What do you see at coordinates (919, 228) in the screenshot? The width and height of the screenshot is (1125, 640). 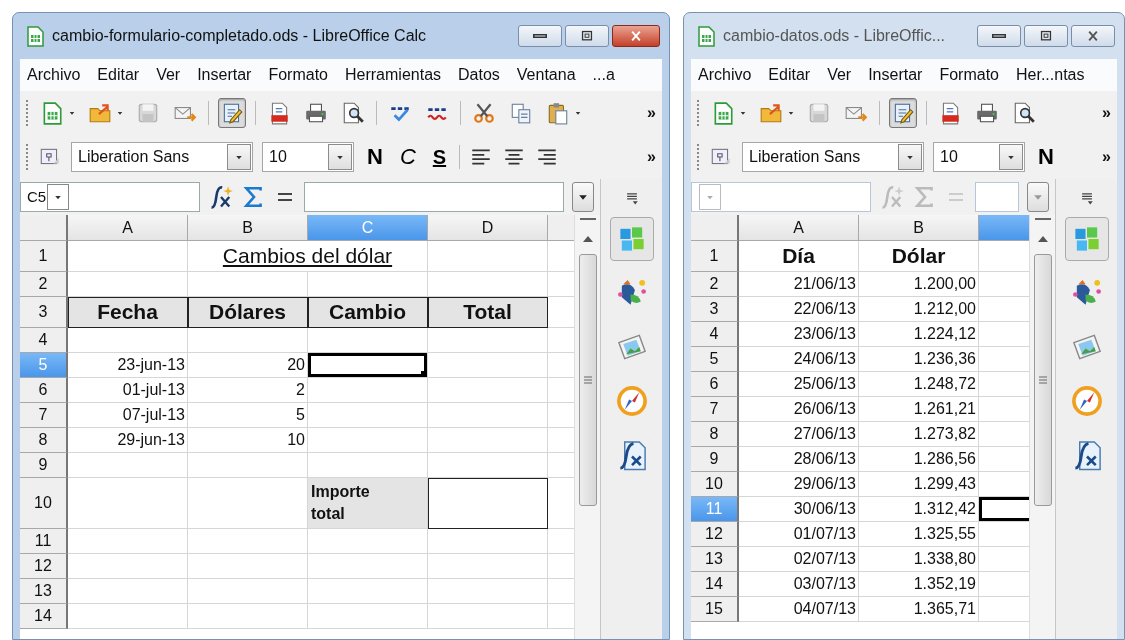 I see `column-header: B` at bounding box center [919, 228].